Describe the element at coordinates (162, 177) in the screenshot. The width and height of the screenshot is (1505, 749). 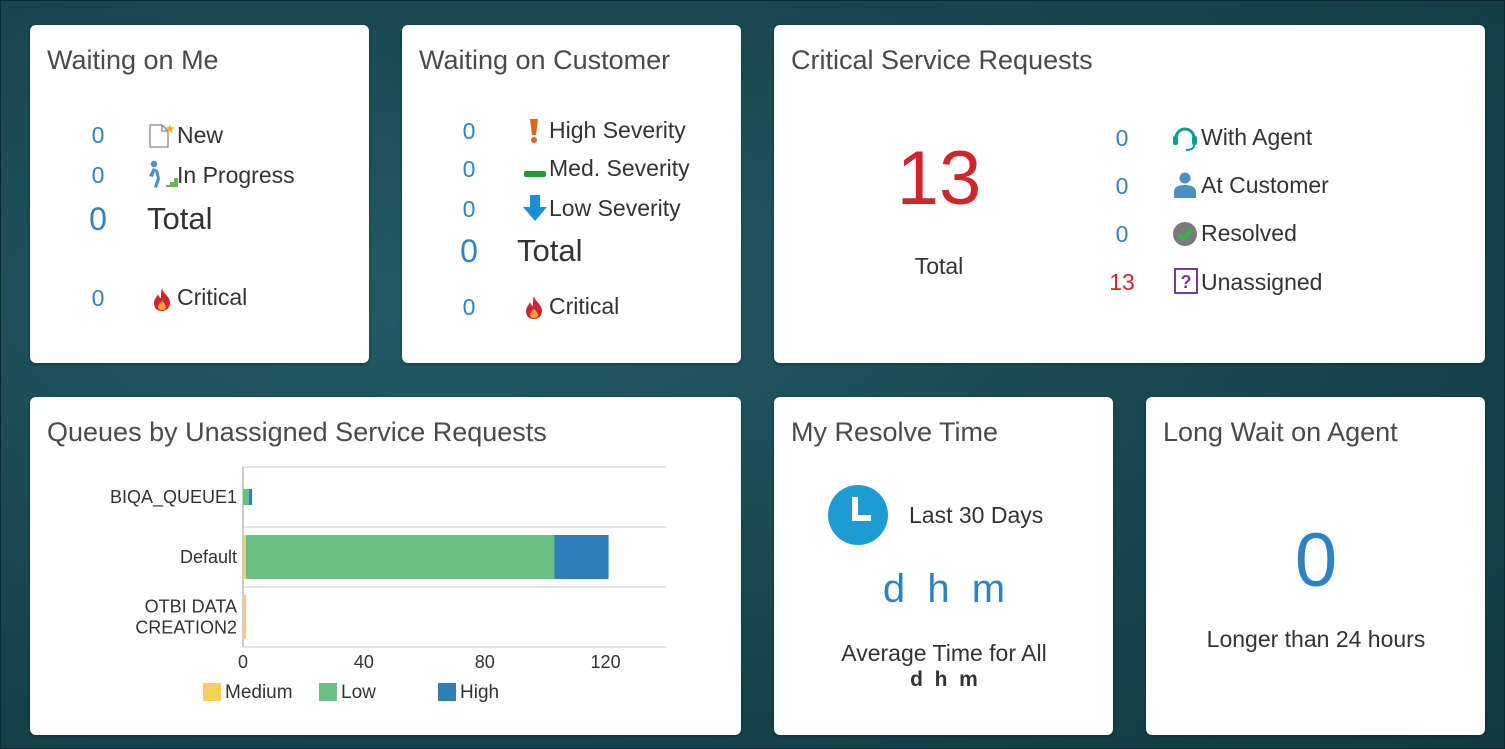
I see `in-progress-icon` at that location.